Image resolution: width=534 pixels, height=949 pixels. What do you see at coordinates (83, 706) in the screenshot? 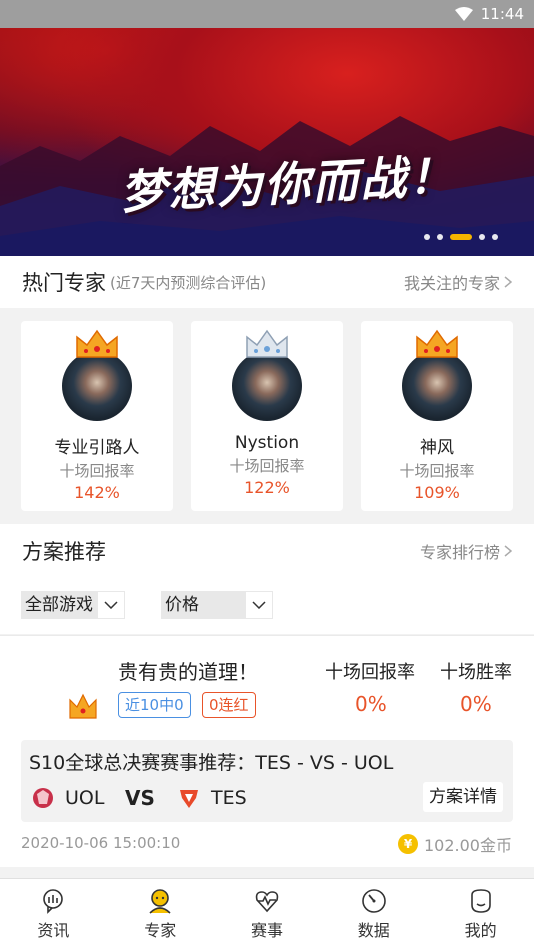
I see `crown-icon` at bounding box center [83, 706].